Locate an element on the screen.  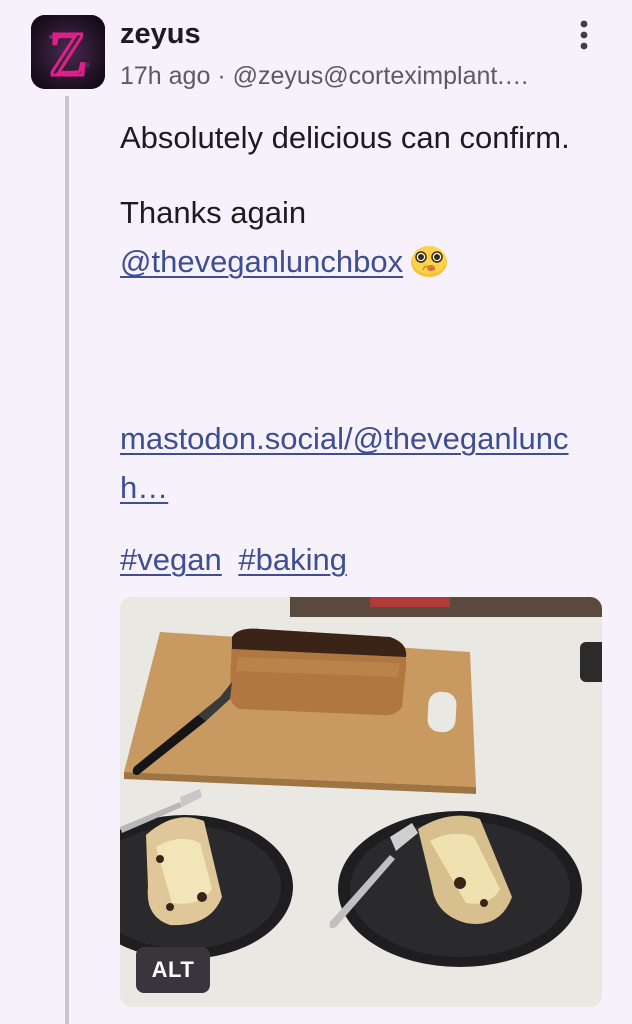
avatar-letter: Z is located at coordinates (68, 55).